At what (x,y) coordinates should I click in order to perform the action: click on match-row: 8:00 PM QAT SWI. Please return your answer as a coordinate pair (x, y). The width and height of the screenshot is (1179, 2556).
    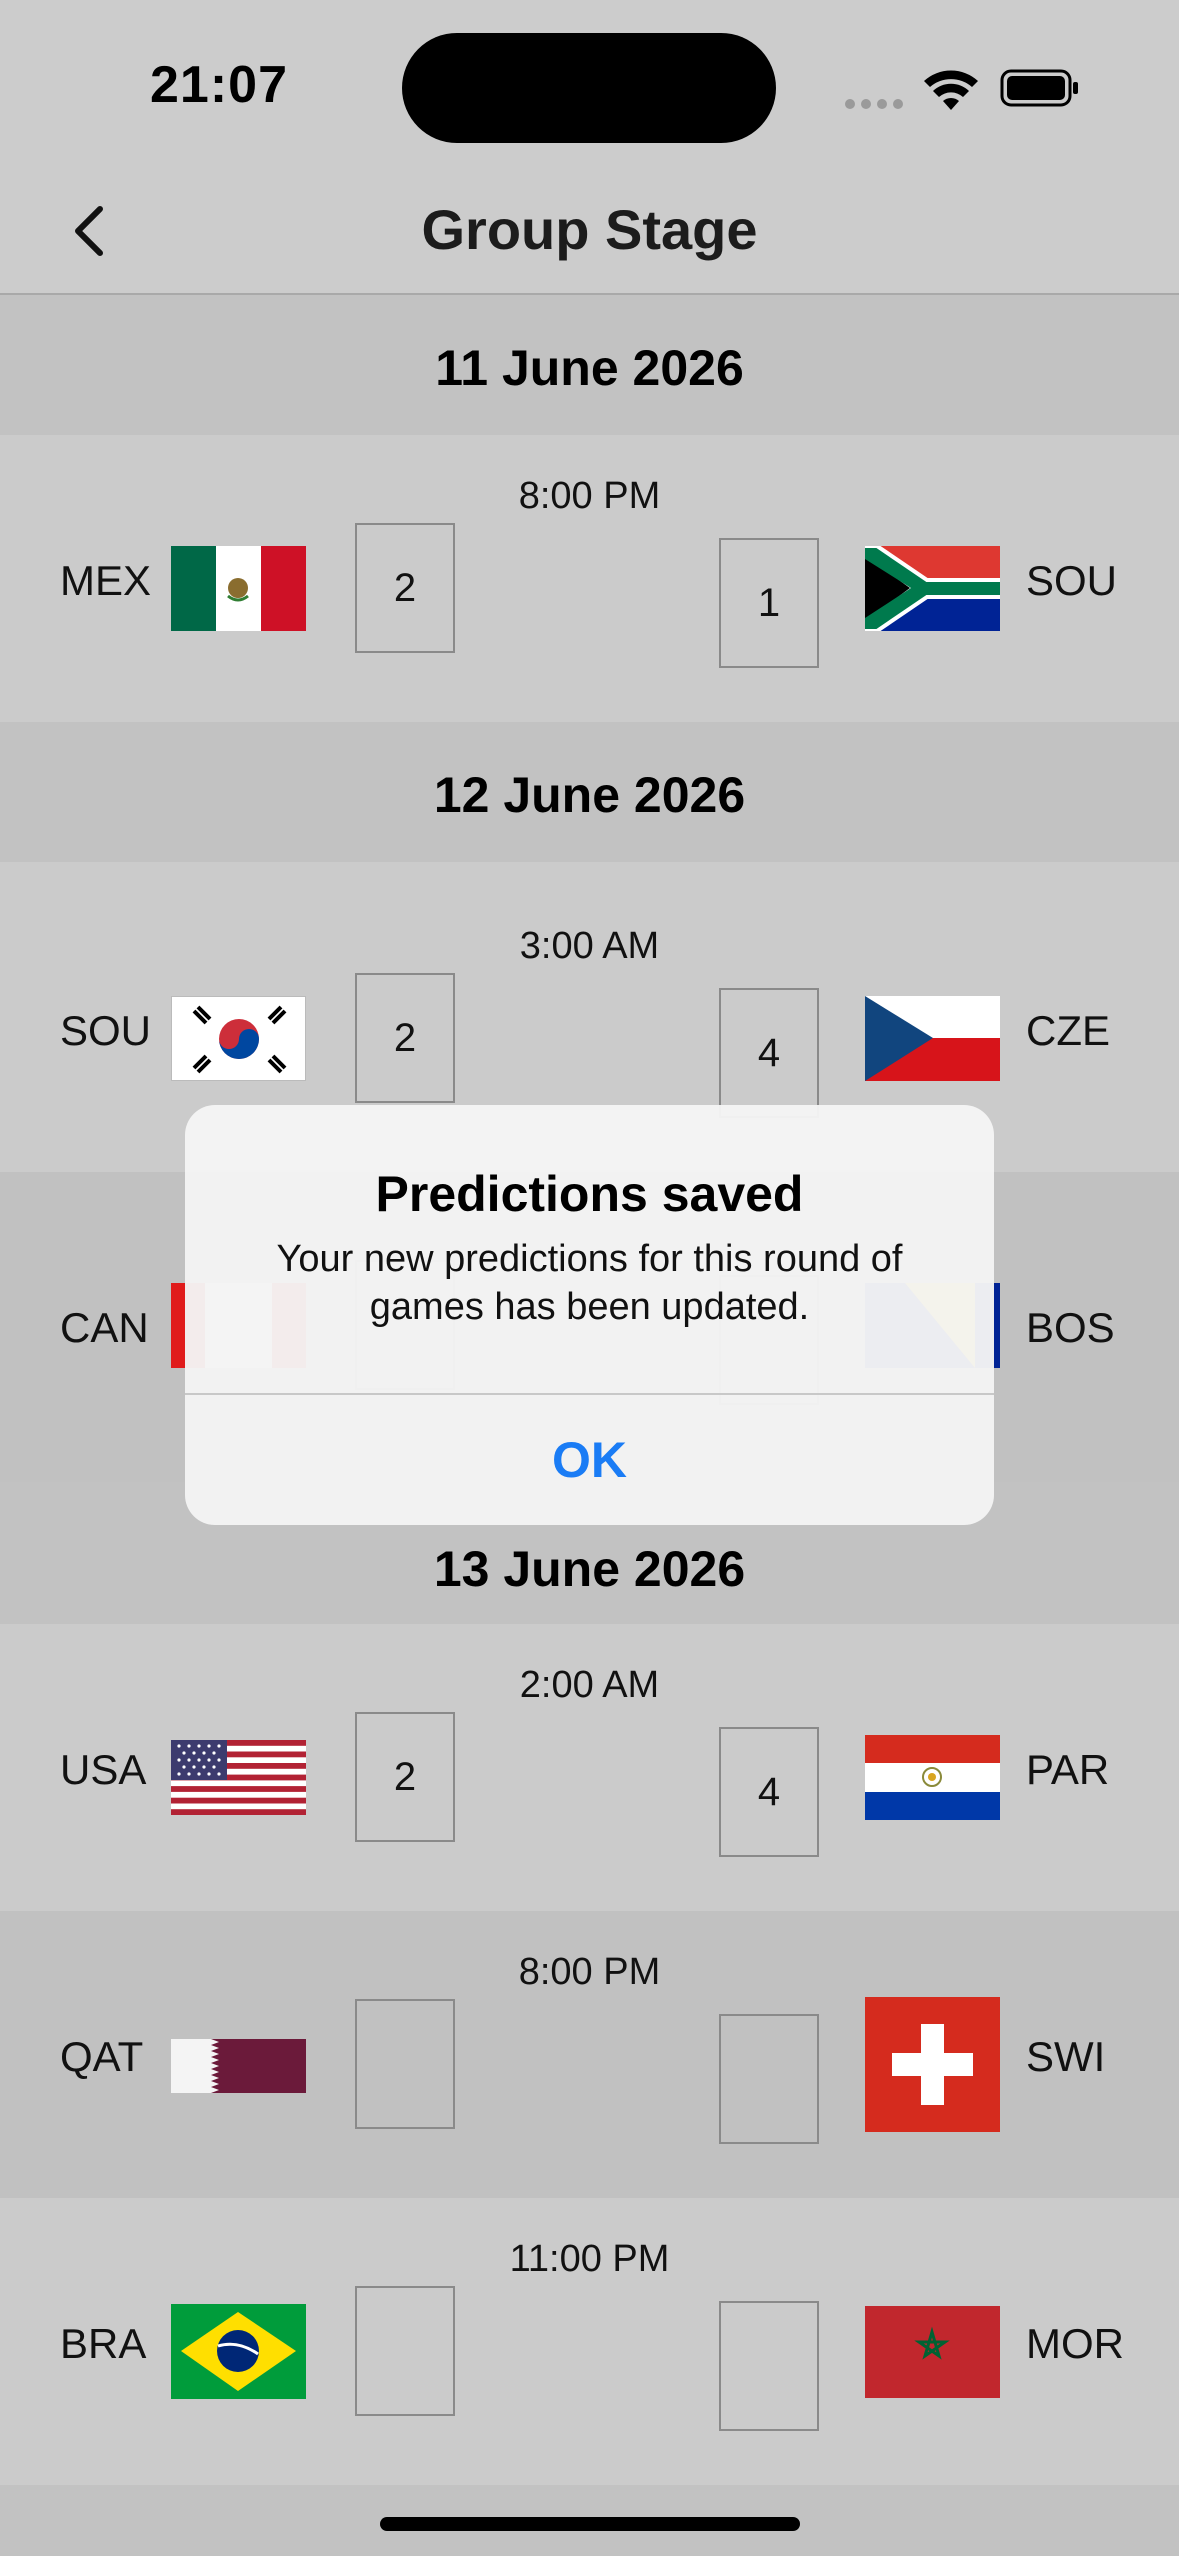
    Looking at the image, I should click on (589, 2054).